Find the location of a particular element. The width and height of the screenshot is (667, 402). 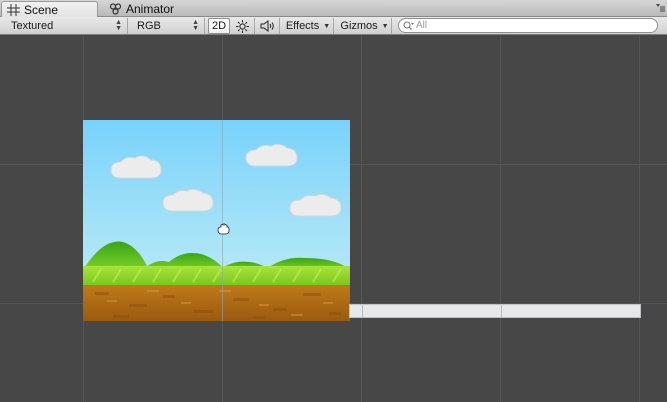

color-mode-dropdown: RGB ▲ ▼ is located at coordinates (167, 26).